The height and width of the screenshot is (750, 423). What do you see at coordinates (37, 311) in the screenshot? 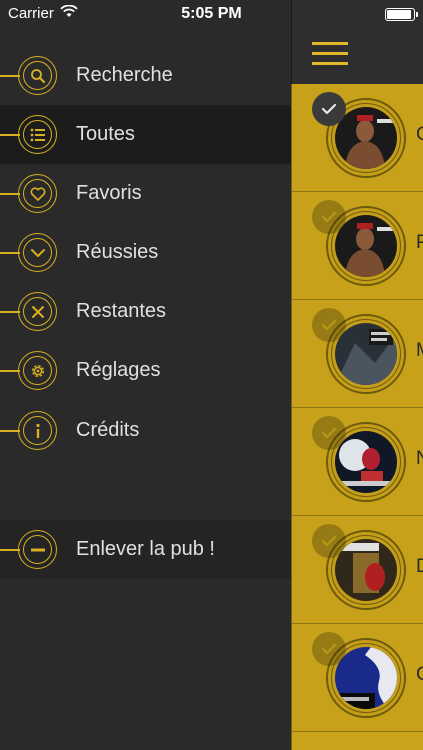
I see `close-icon` at bounding box center [37, 311].